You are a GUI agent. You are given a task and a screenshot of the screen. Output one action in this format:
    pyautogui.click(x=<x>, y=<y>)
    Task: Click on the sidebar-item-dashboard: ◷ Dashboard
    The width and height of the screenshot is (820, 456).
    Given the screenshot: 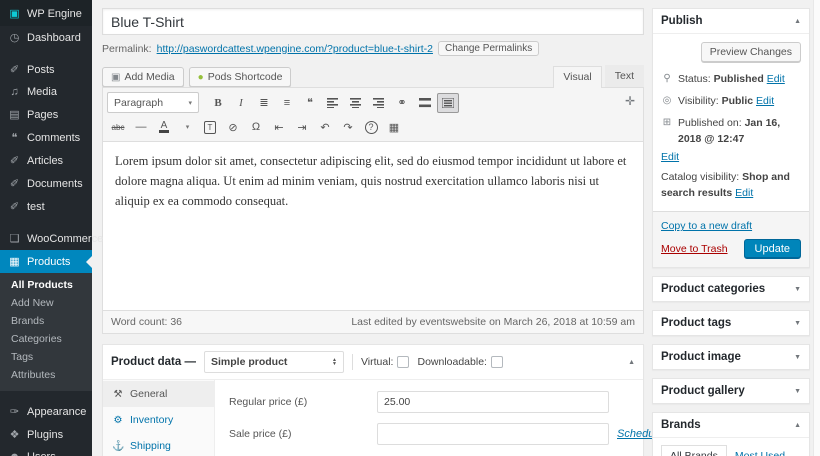 What is the action you would take?
    pyautogui.click(x=46, y=37)
    